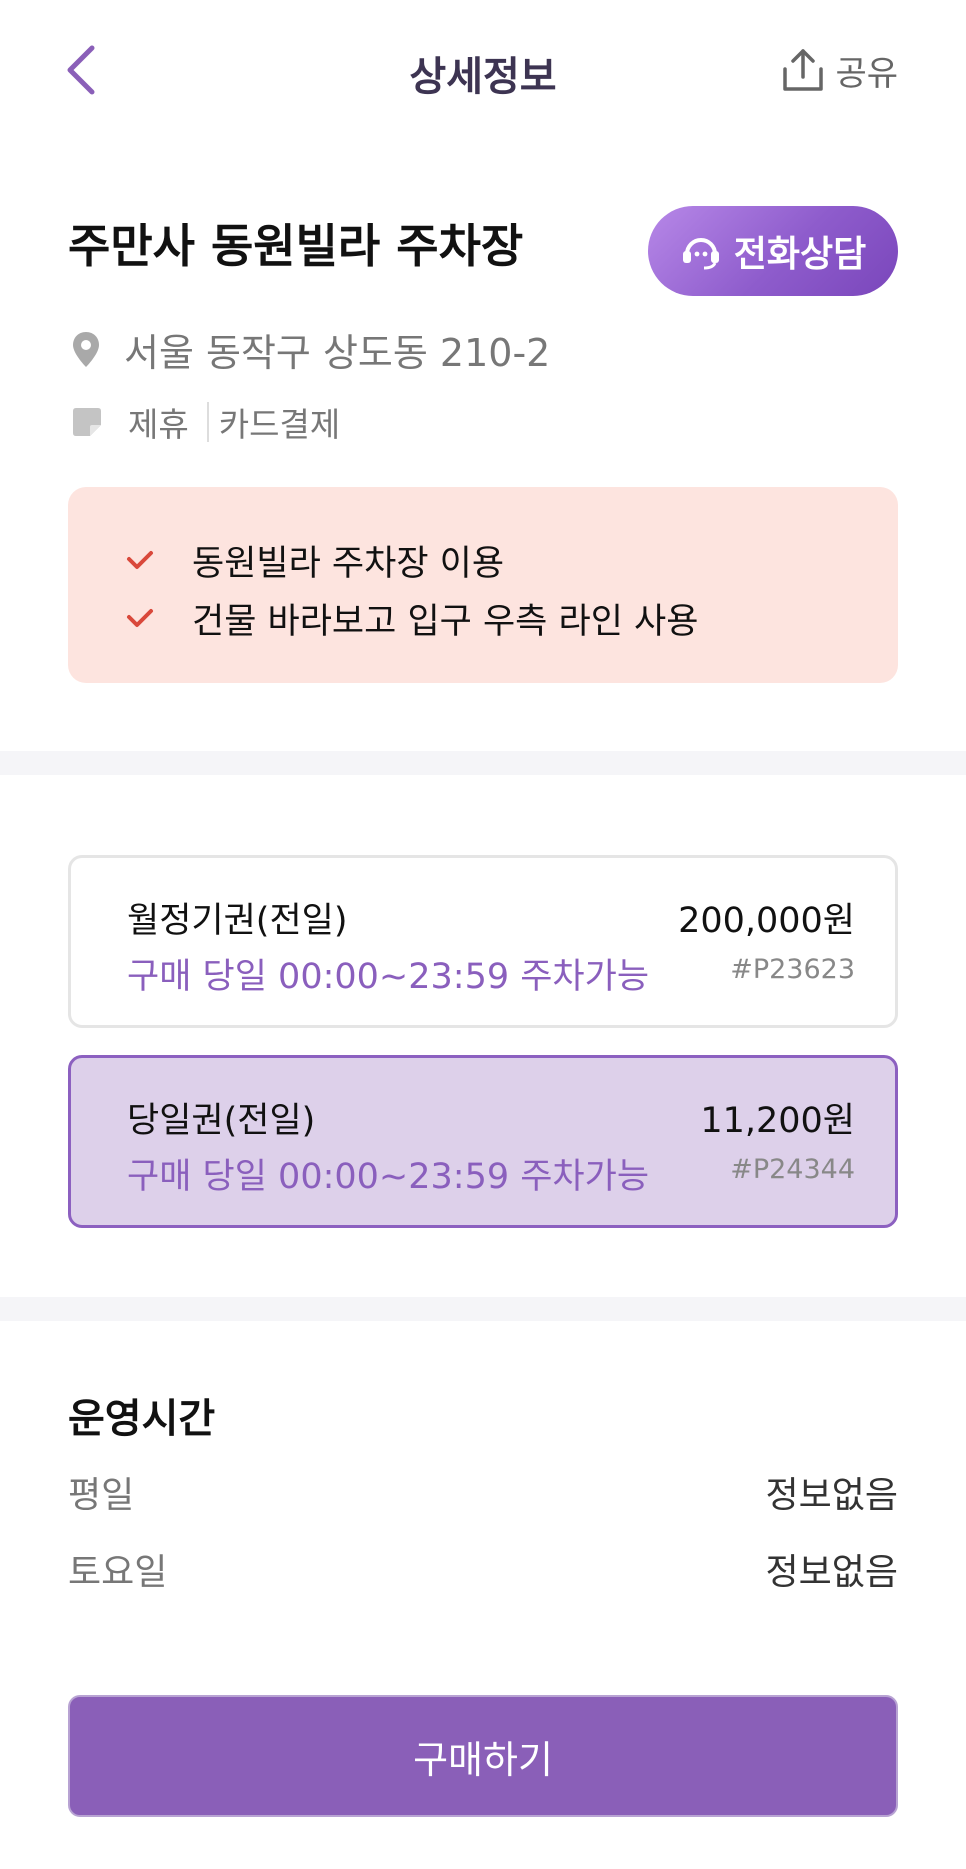 The height and width of the screenshot is (1869, 966). Describe the element at coordinates (483, 1568) in the screenshot. I see `hours-row-saturday: 토요일 정보없음` at that location.